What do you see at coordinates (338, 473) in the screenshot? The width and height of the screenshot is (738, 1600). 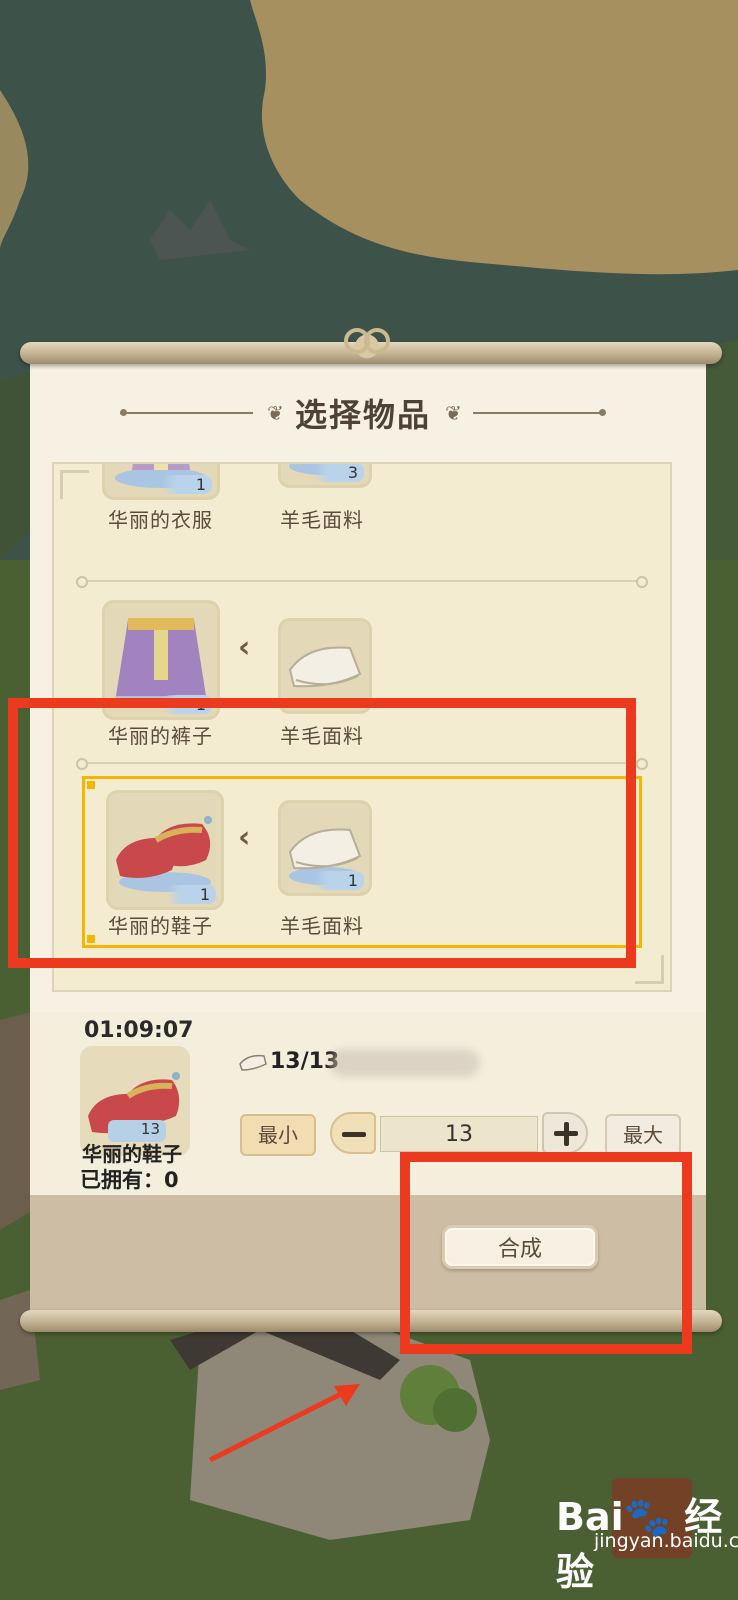 I see `material-count: 3` at bounding box center [338, 473].